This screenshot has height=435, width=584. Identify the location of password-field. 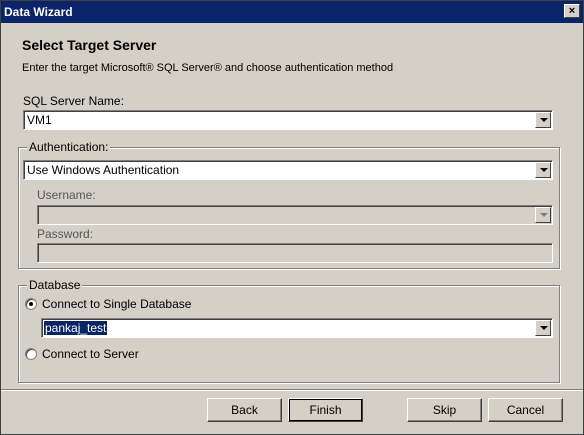
(295, 253).